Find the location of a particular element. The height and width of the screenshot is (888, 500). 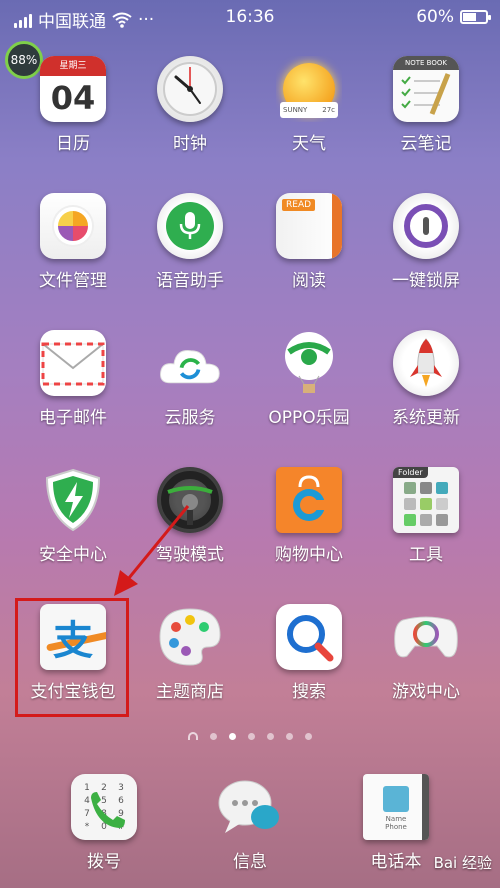

search-icon is located at coordinates (309, 637).